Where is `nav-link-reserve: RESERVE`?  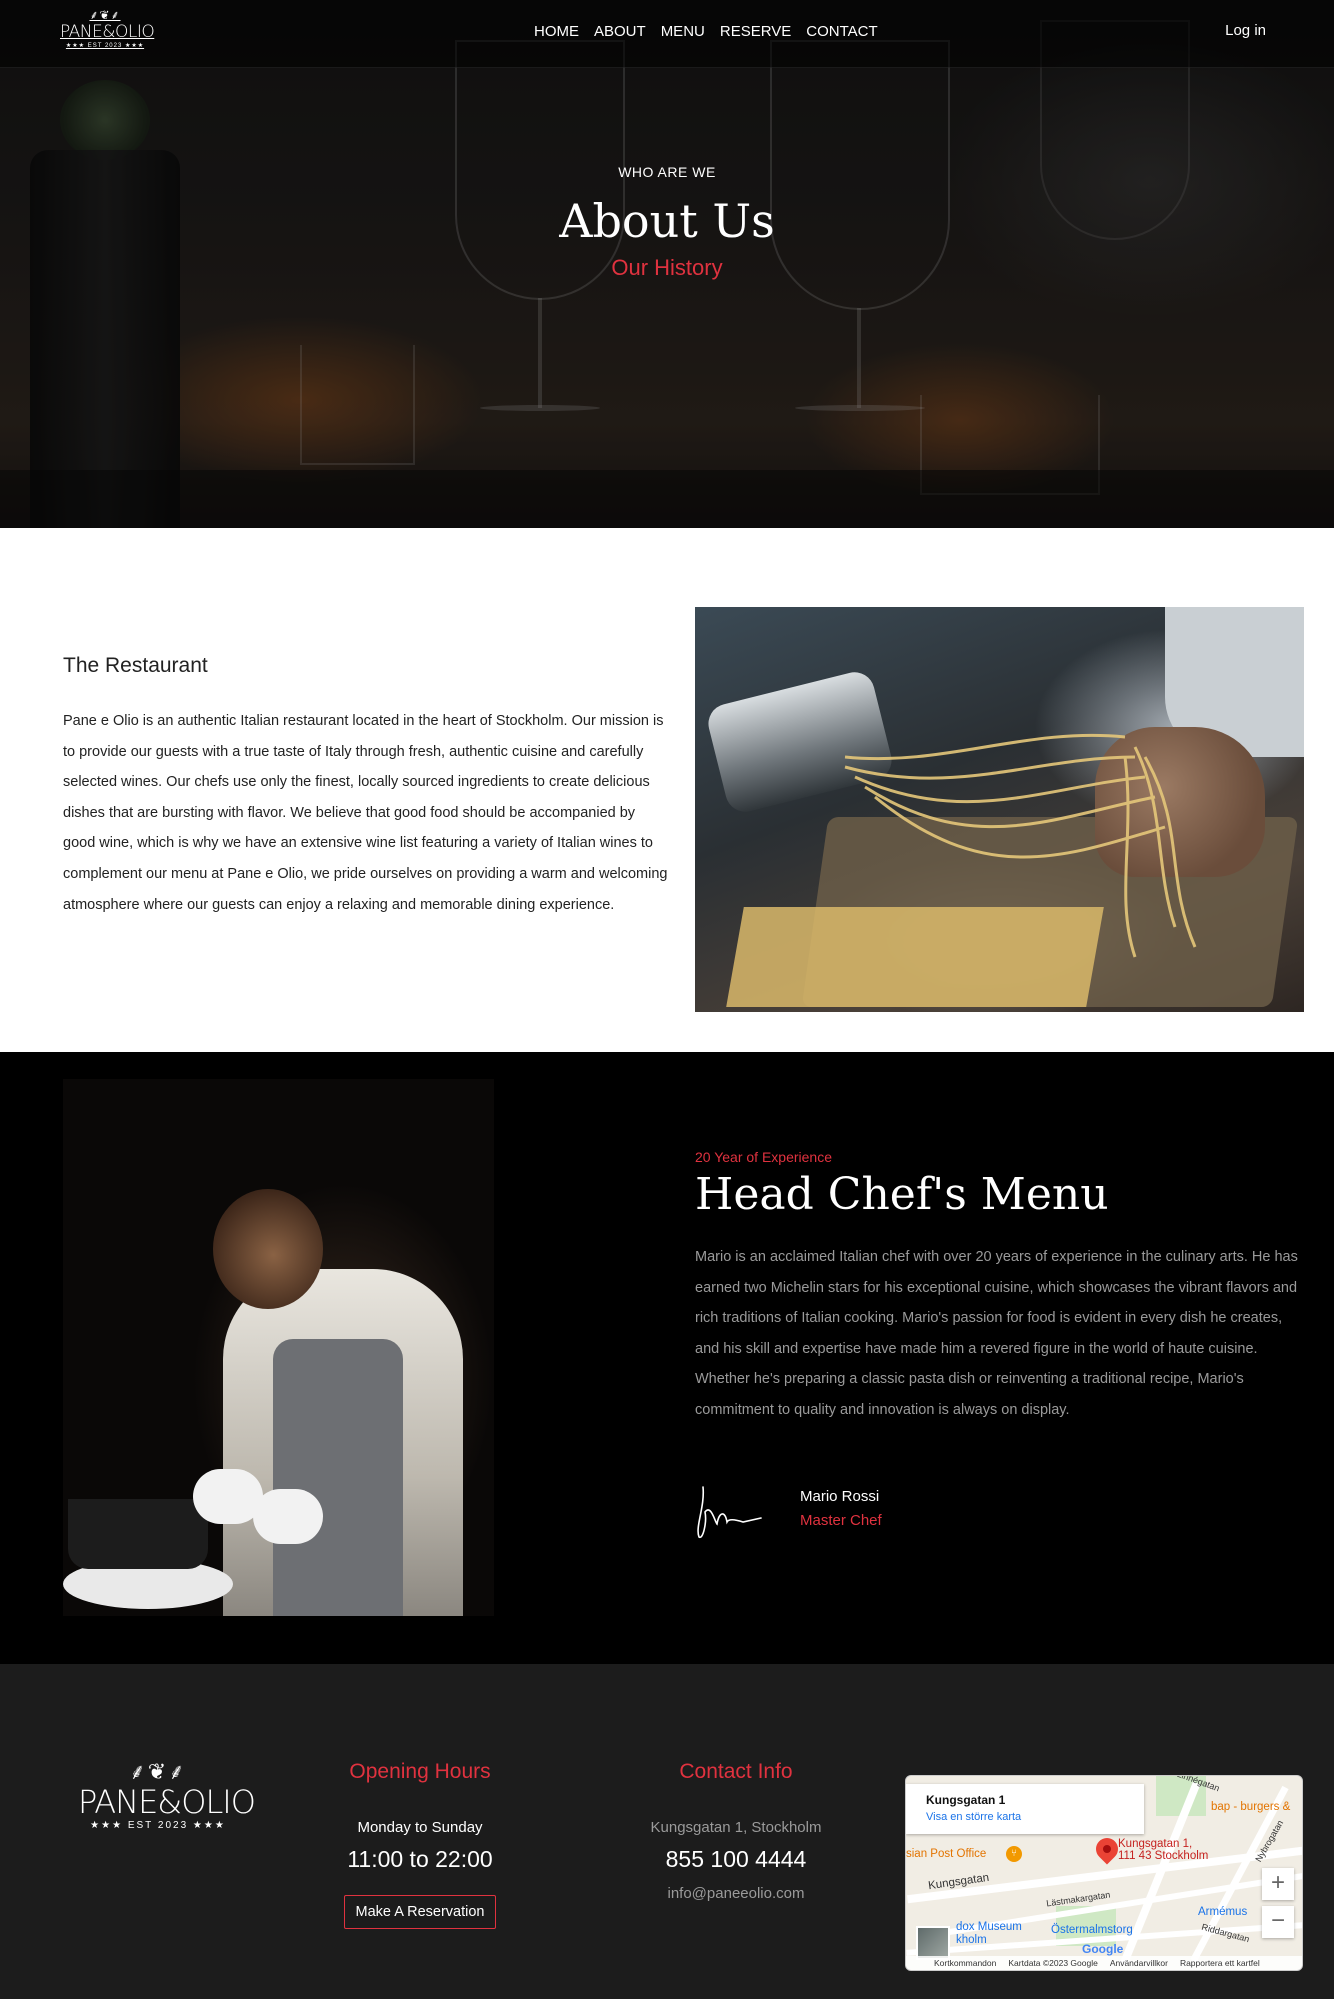 nav-link-reserve: RESERVE is located at coordinates (755, 32).